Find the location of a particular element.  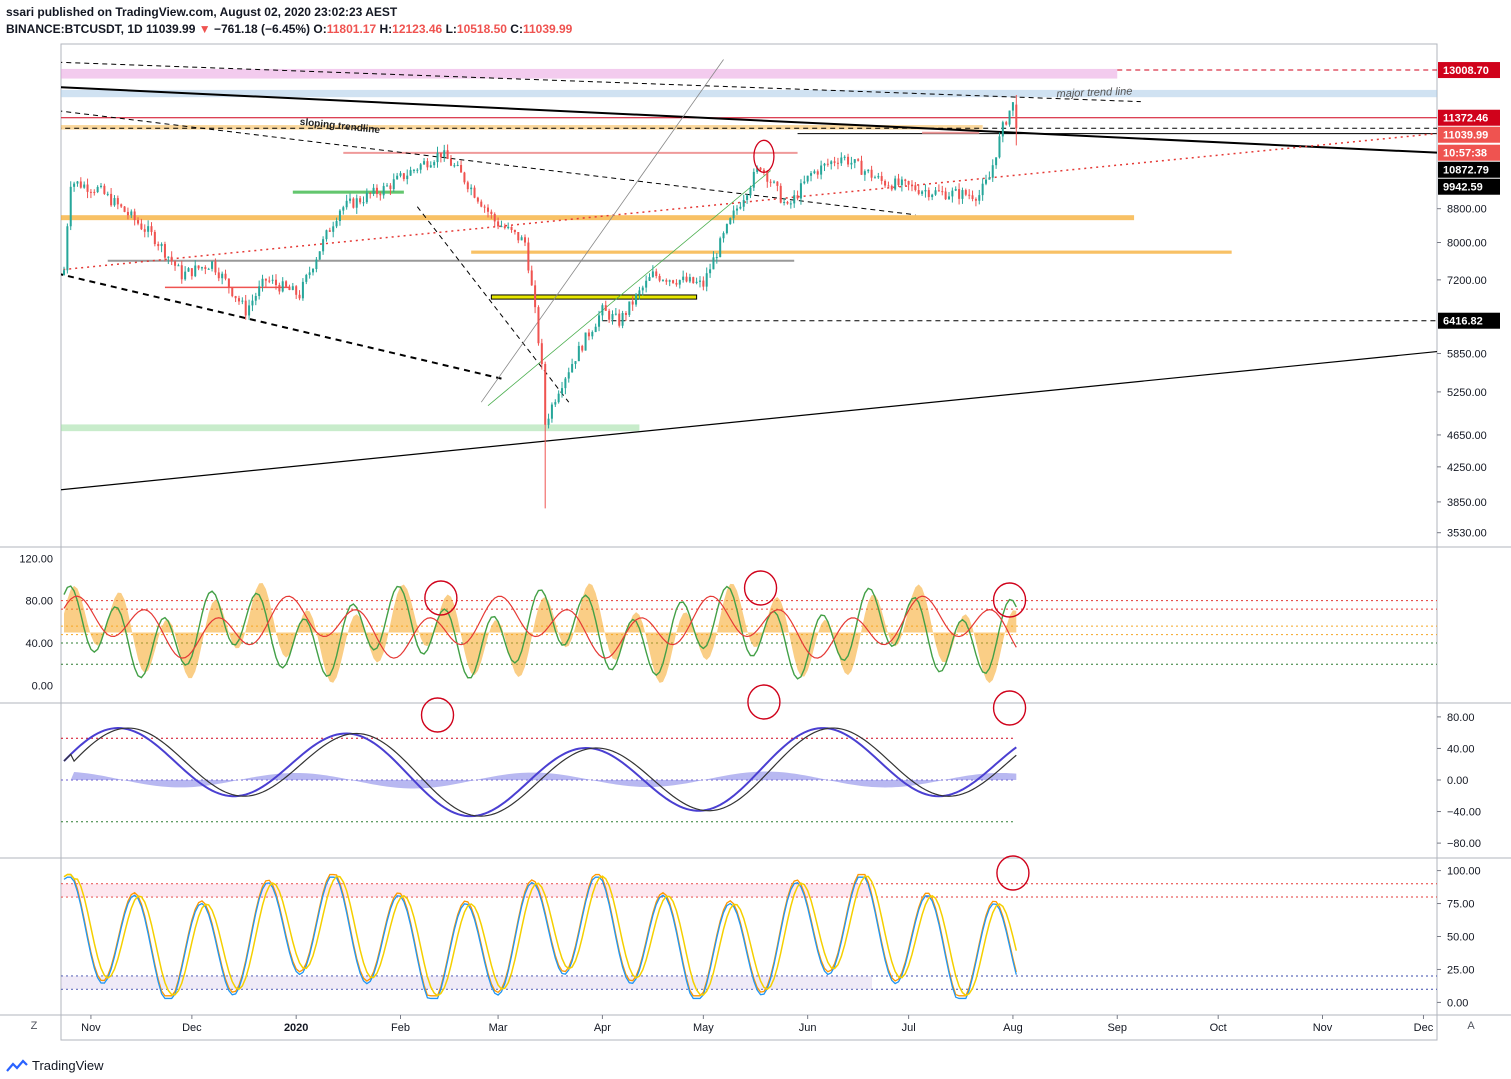

price-label: 6416.82 is located at coordinates (1463, 322).